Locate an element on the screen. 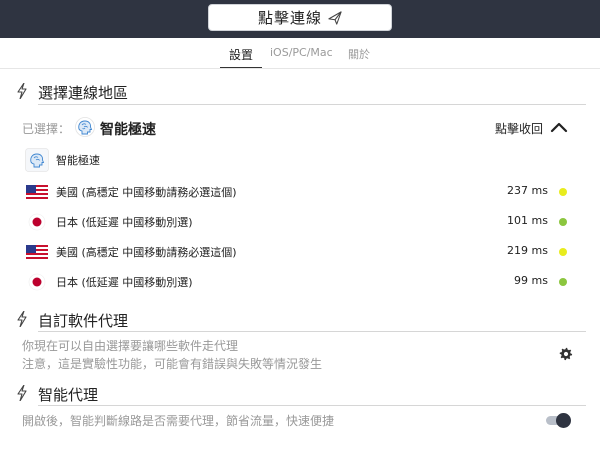 Image resolution: width=600 pixels, height=450 pixels. region-option-smart: 智能極速 is located at coordinates (302, 160).